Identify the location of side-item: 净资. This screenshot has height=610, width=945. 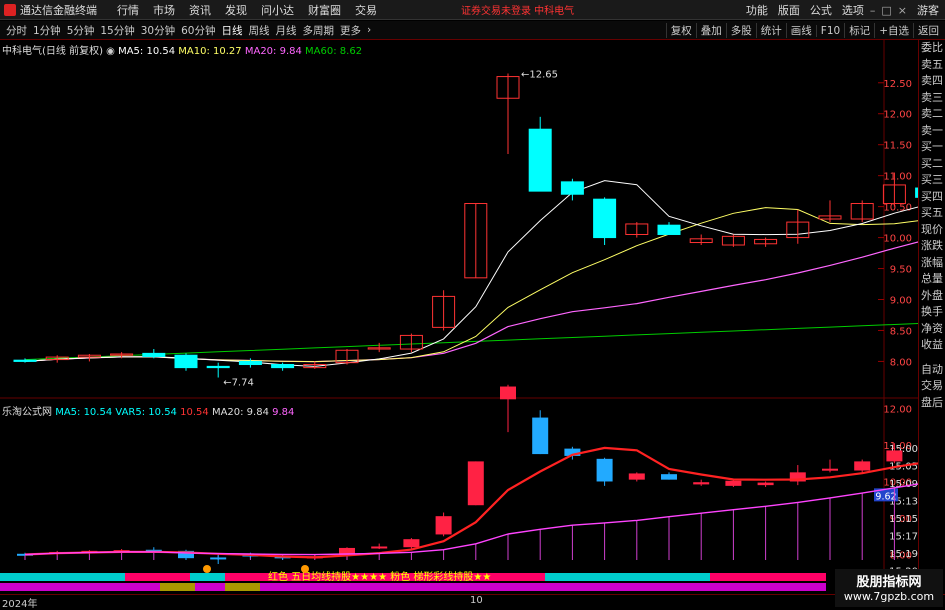
(932, 329).